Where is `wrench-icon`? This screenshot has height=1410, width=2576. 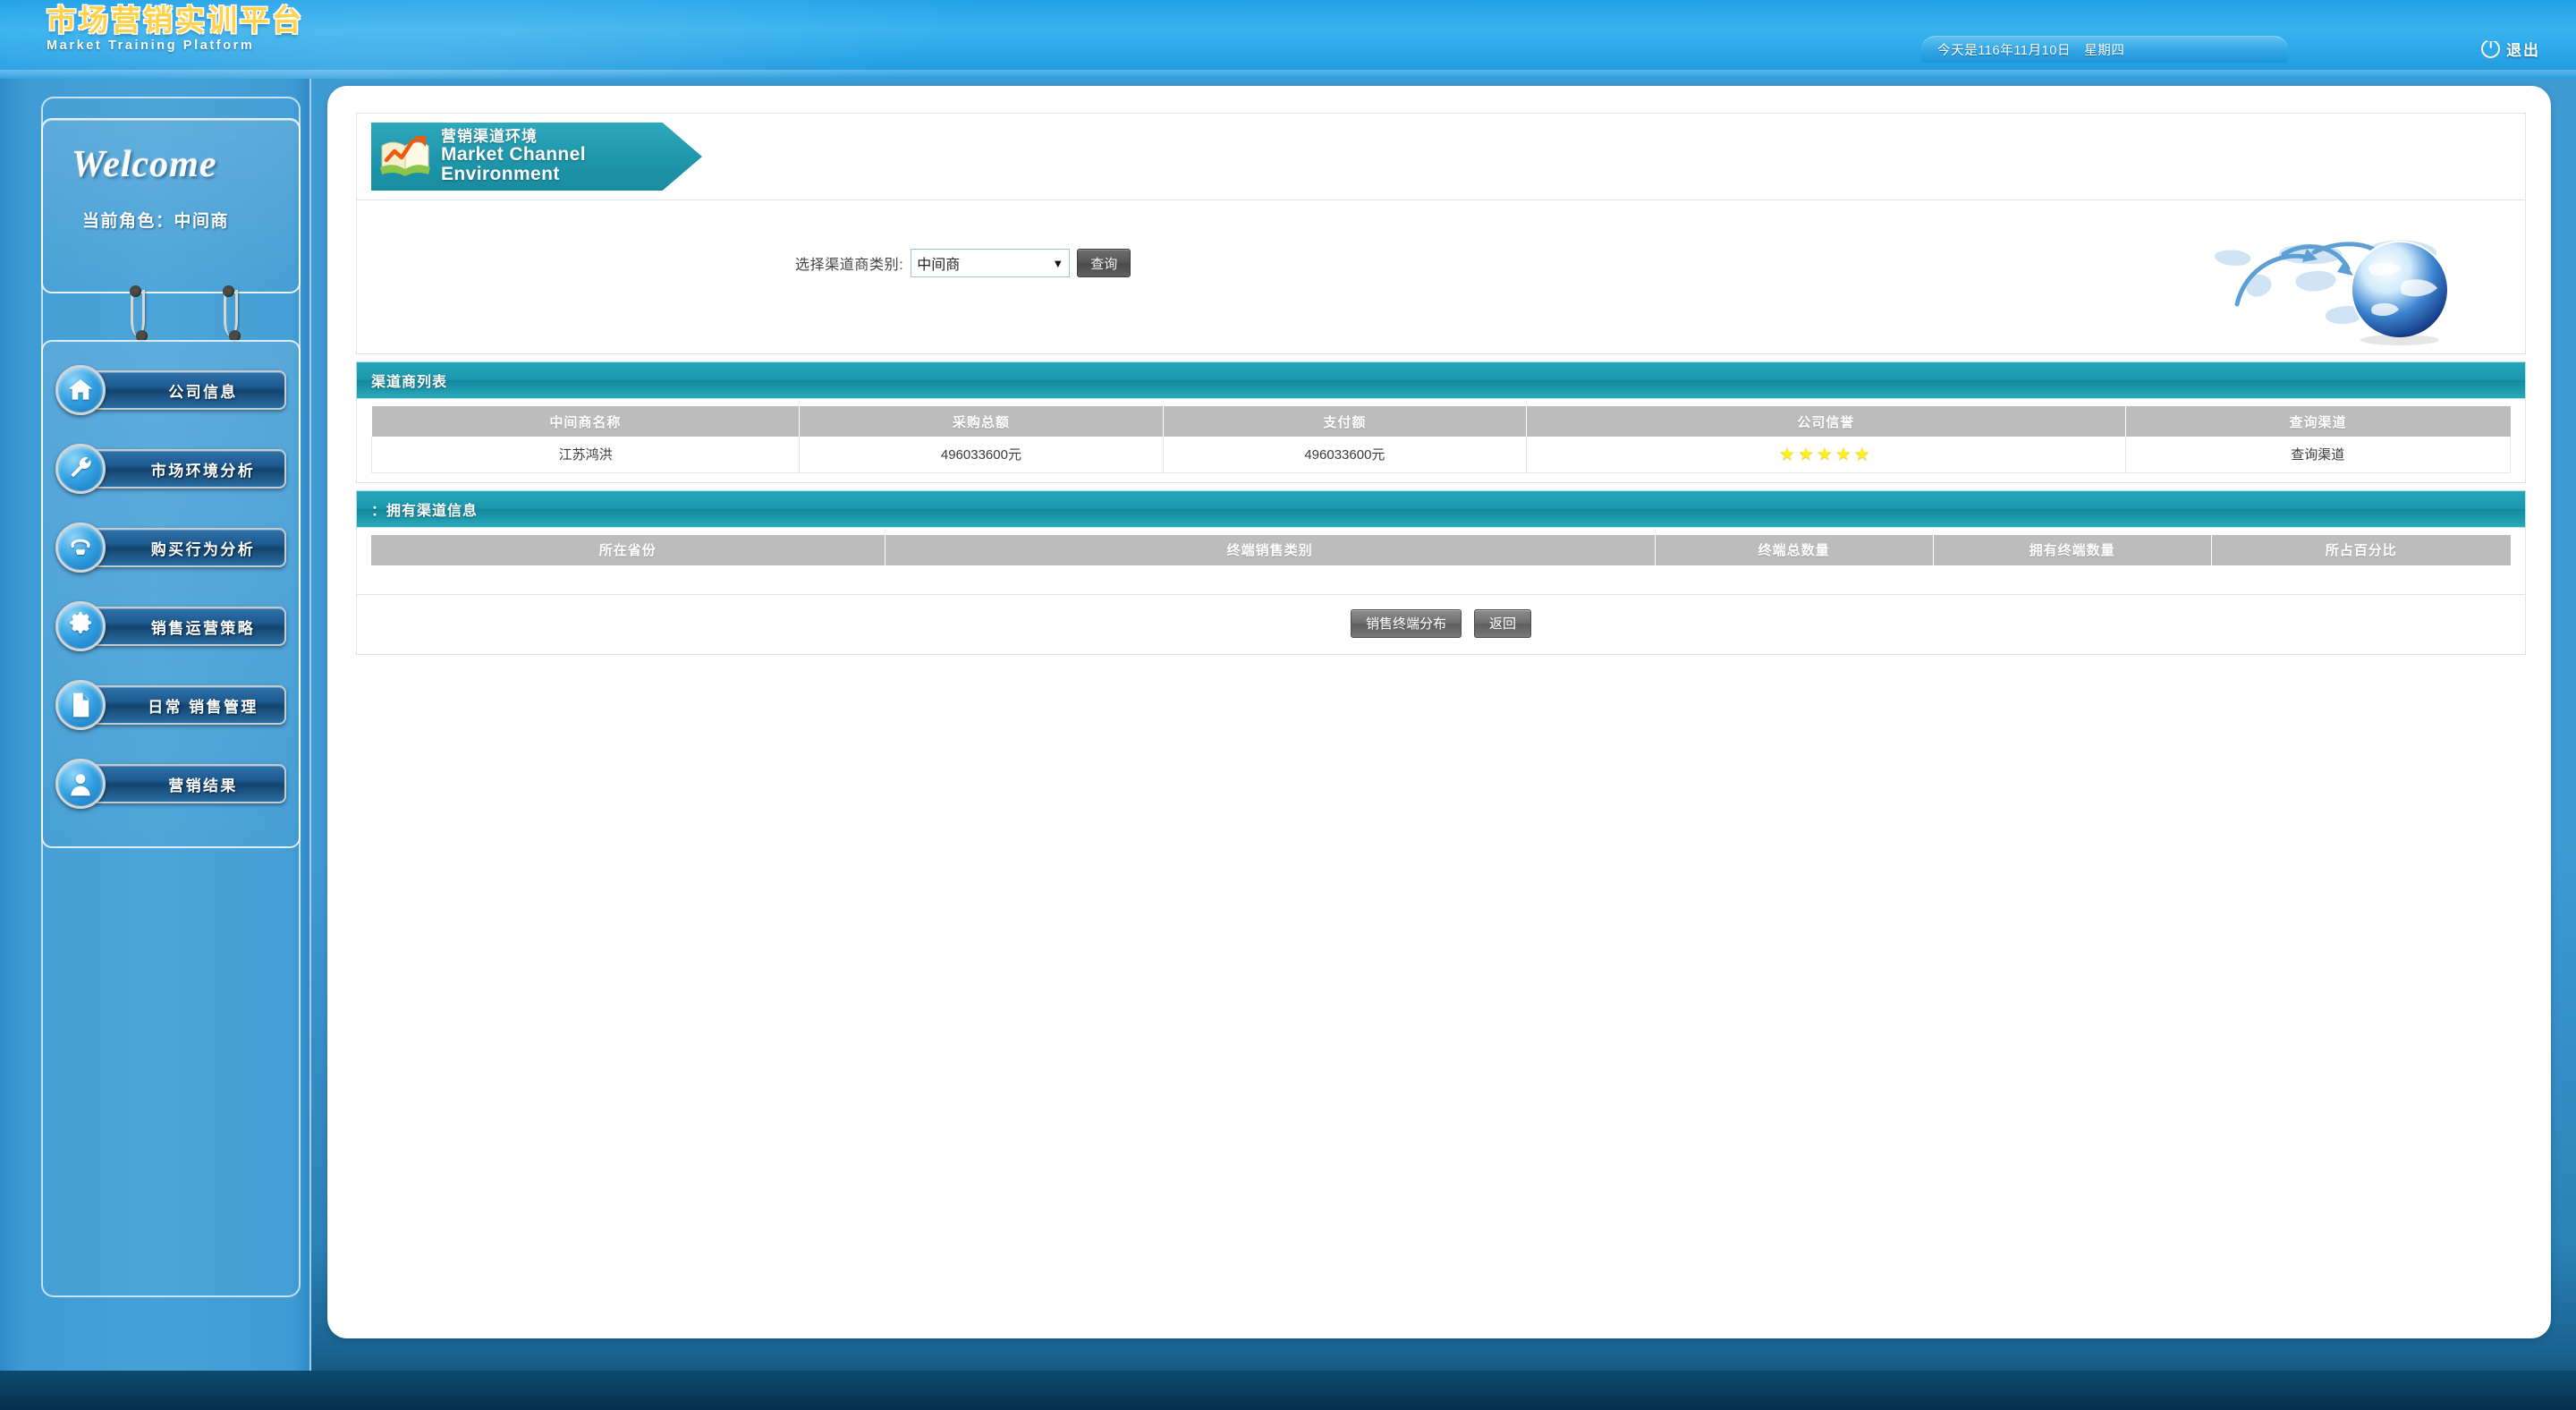 wrench-icon is located at coordinates (80, 469).